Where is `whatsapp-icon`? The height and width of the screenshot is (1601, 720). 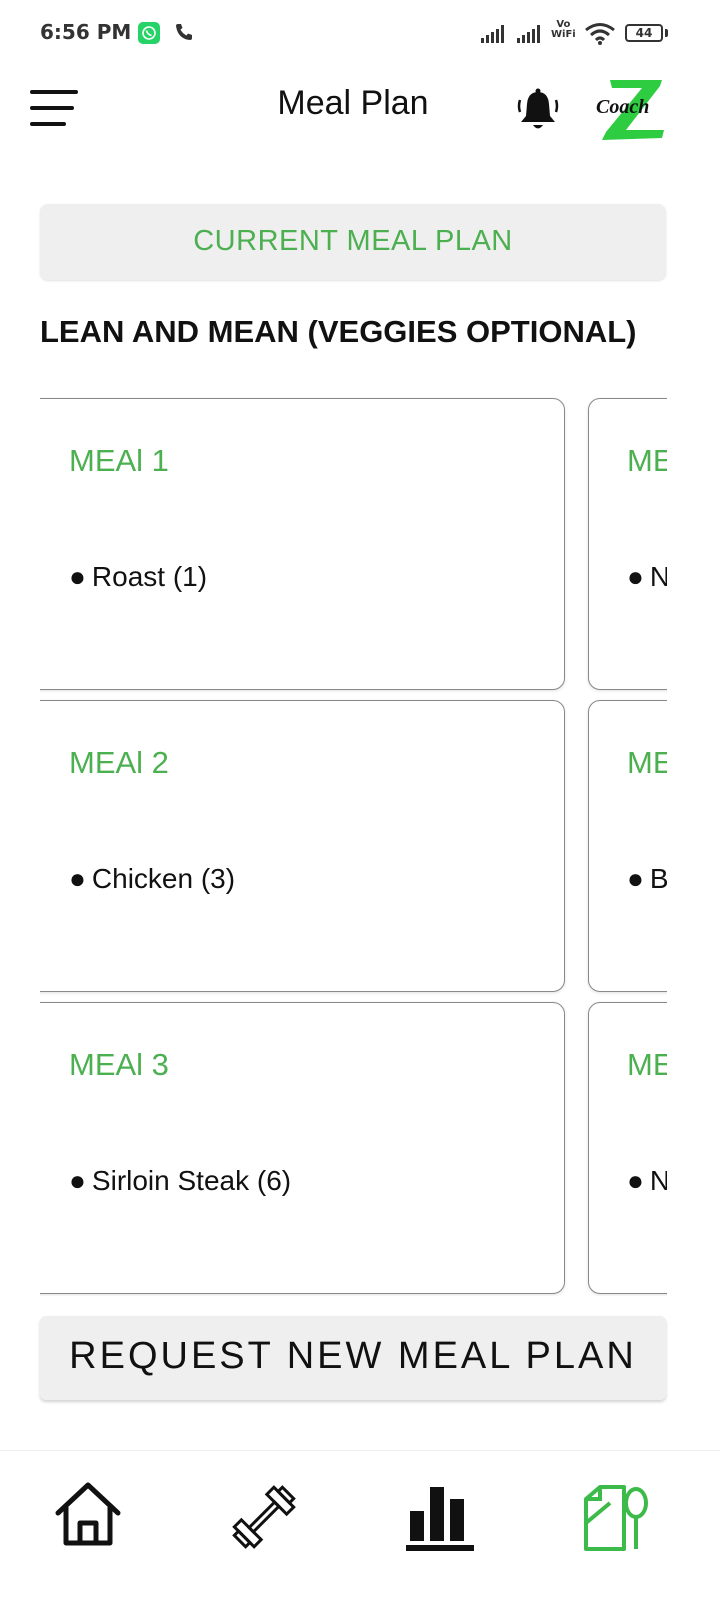
whatsapp-icon is located at coordinates (149, 33).